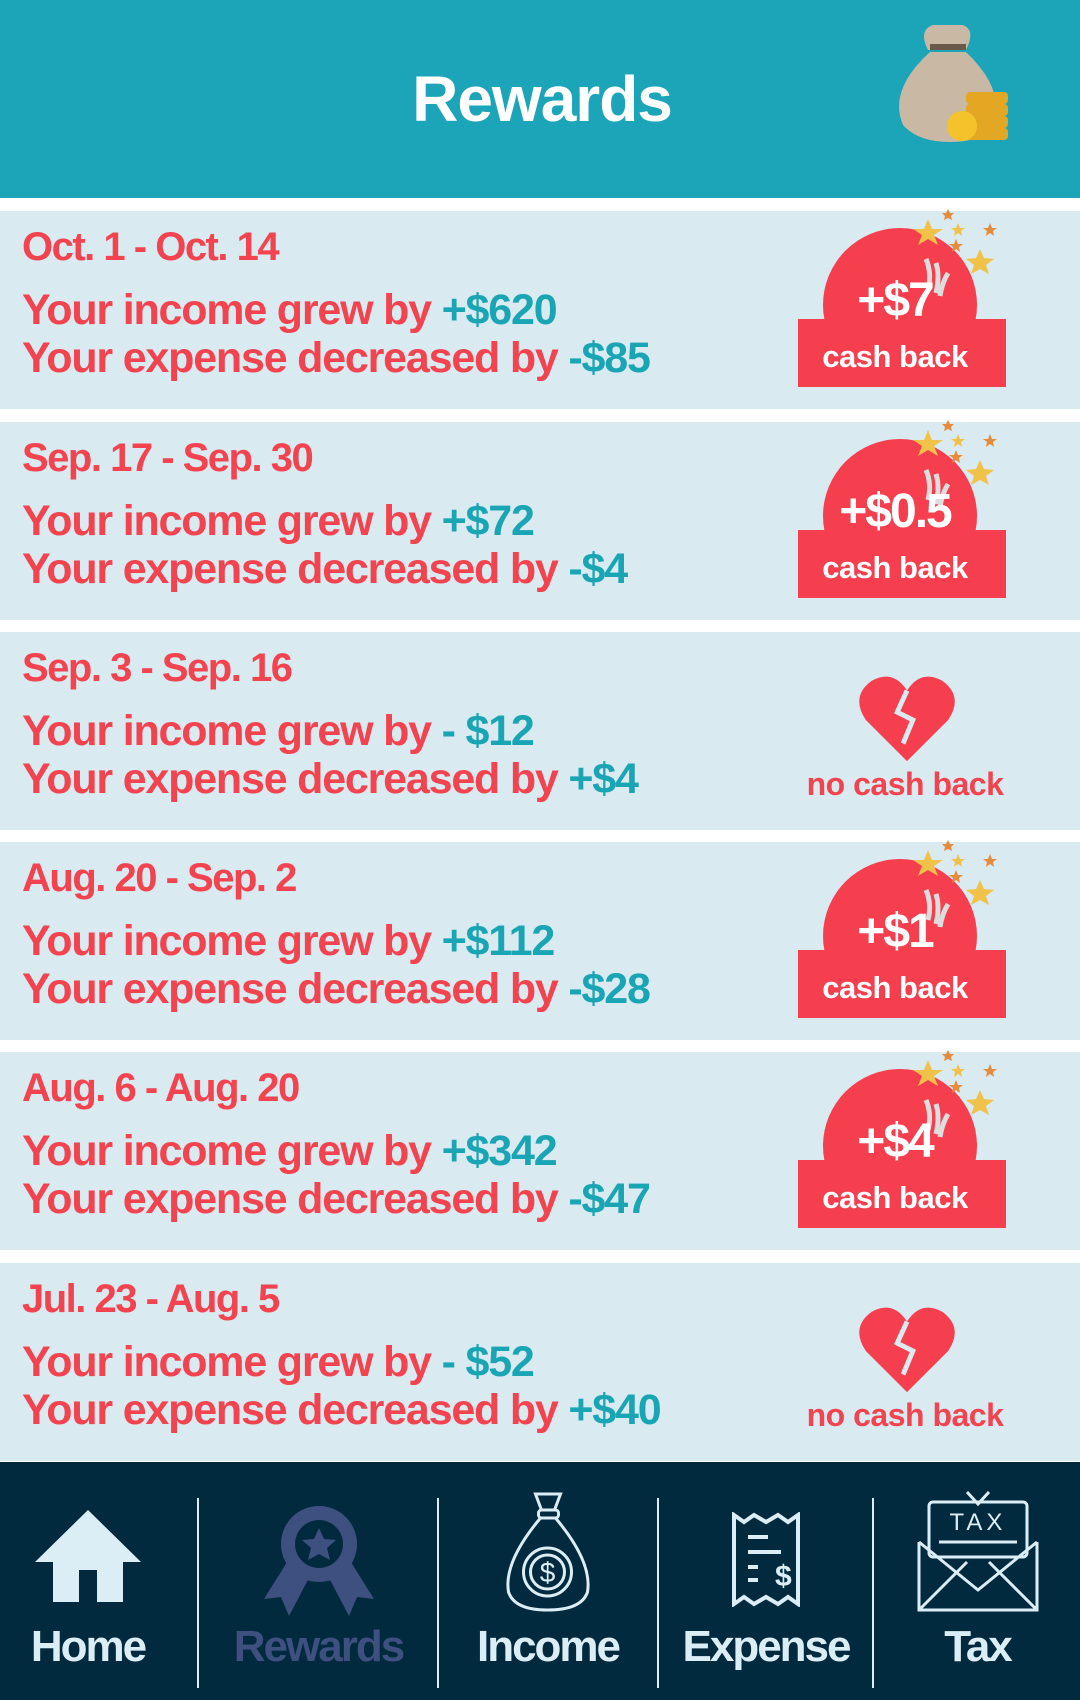 This screenshot has width=1080, height=1700. What do you see at coordinates (151, 247) in the screenshot?
I see `date-range: Oct. 1 - Oct. 14` at bounding box center [151, 247].